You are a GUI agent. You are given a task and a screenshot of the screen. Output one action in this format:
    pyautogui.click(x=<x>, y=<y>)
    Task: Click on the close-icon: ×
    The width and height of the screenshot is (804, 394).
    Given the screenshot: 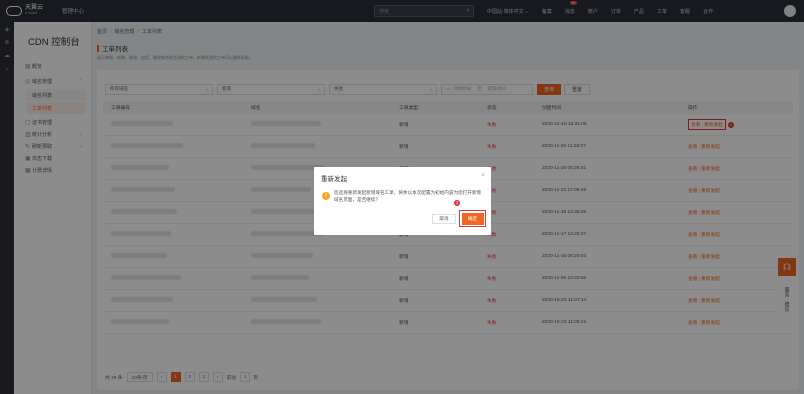 What is the action you would take?
    pyautogui.click(x=483, y=176)
    